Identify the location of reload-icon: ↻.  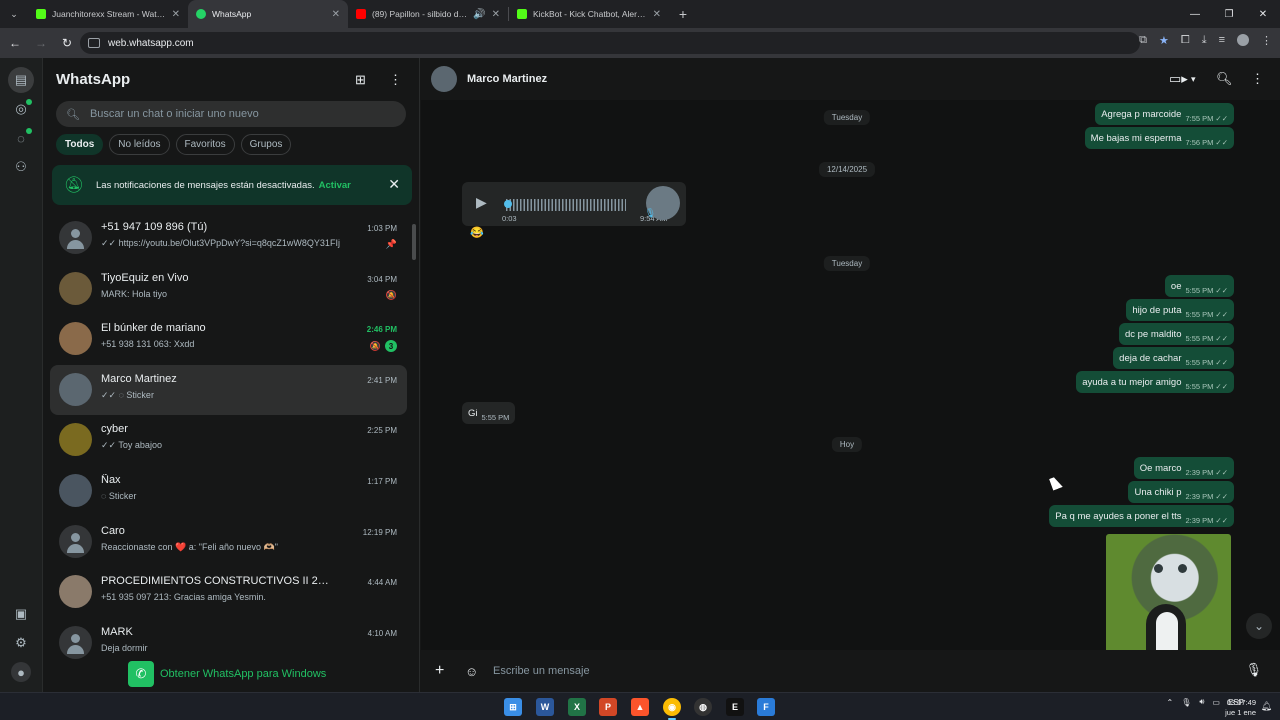
(67, 43).